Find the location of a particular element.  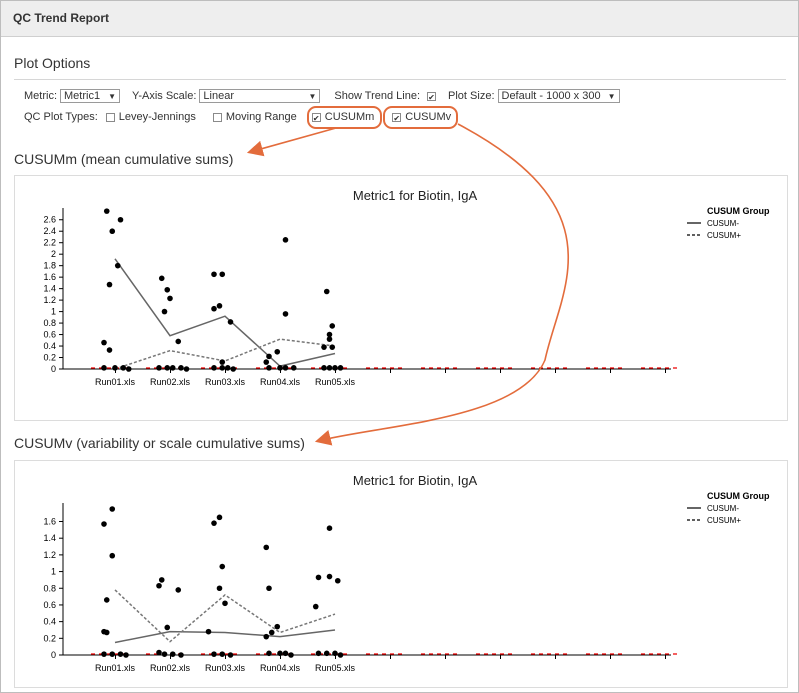

y-tick-label: 2.2 is located at coordinates (49, 243).